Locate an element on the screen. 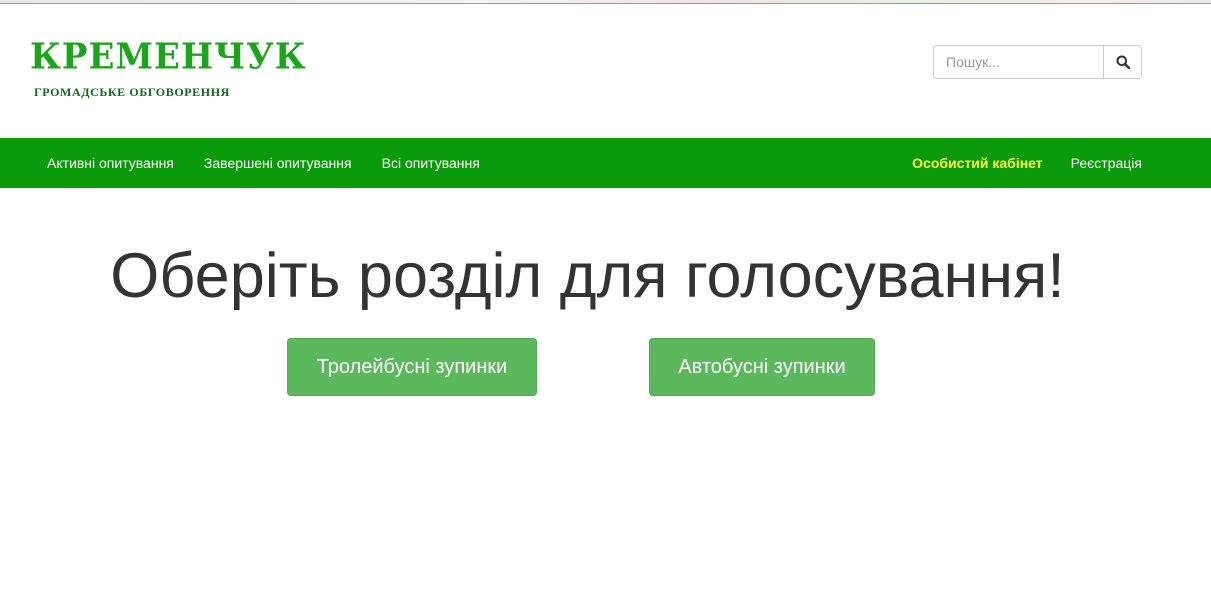 The height and width of the screenshot is (596, 1211). nav-all-polls: Всі опитування is located at coordinates (431, 163).